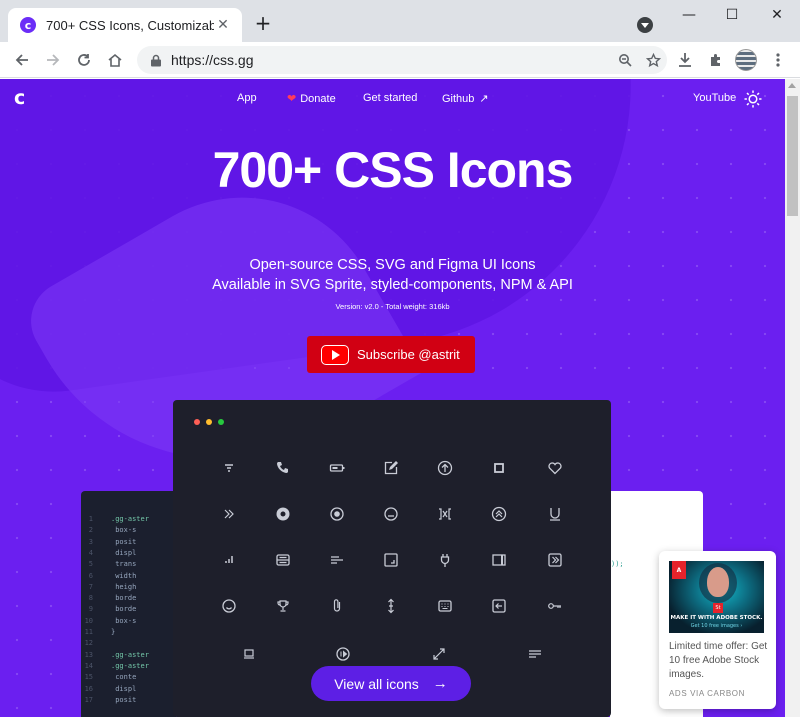  What do you see at coordinates (499, 468) in the screenshot?
I see `stop-icon` at bounding box center [499, 468].